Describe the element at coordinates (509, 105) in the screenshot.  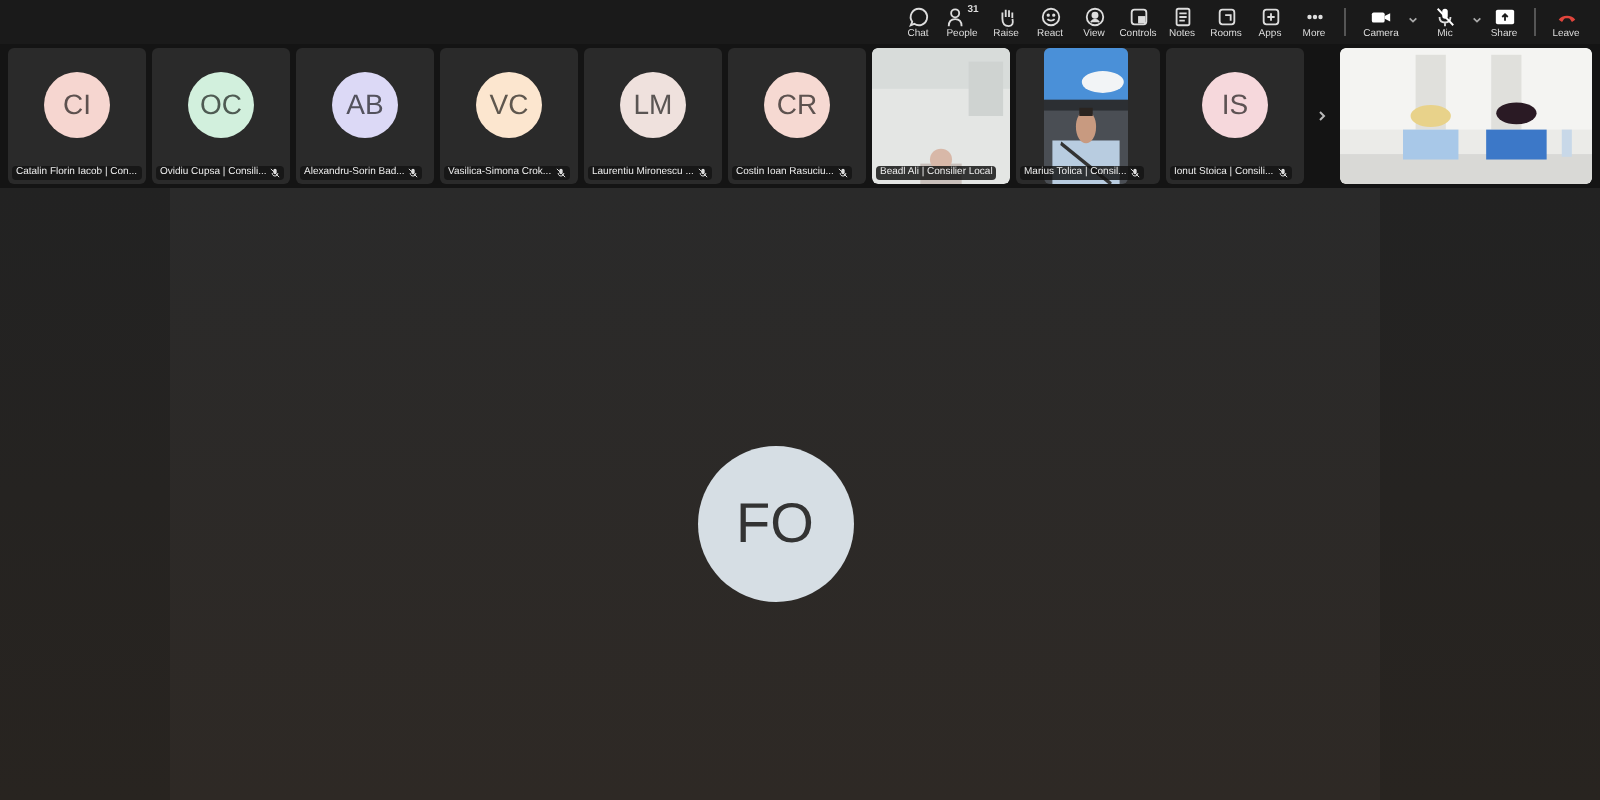
I see `avatar: VC` at that location.